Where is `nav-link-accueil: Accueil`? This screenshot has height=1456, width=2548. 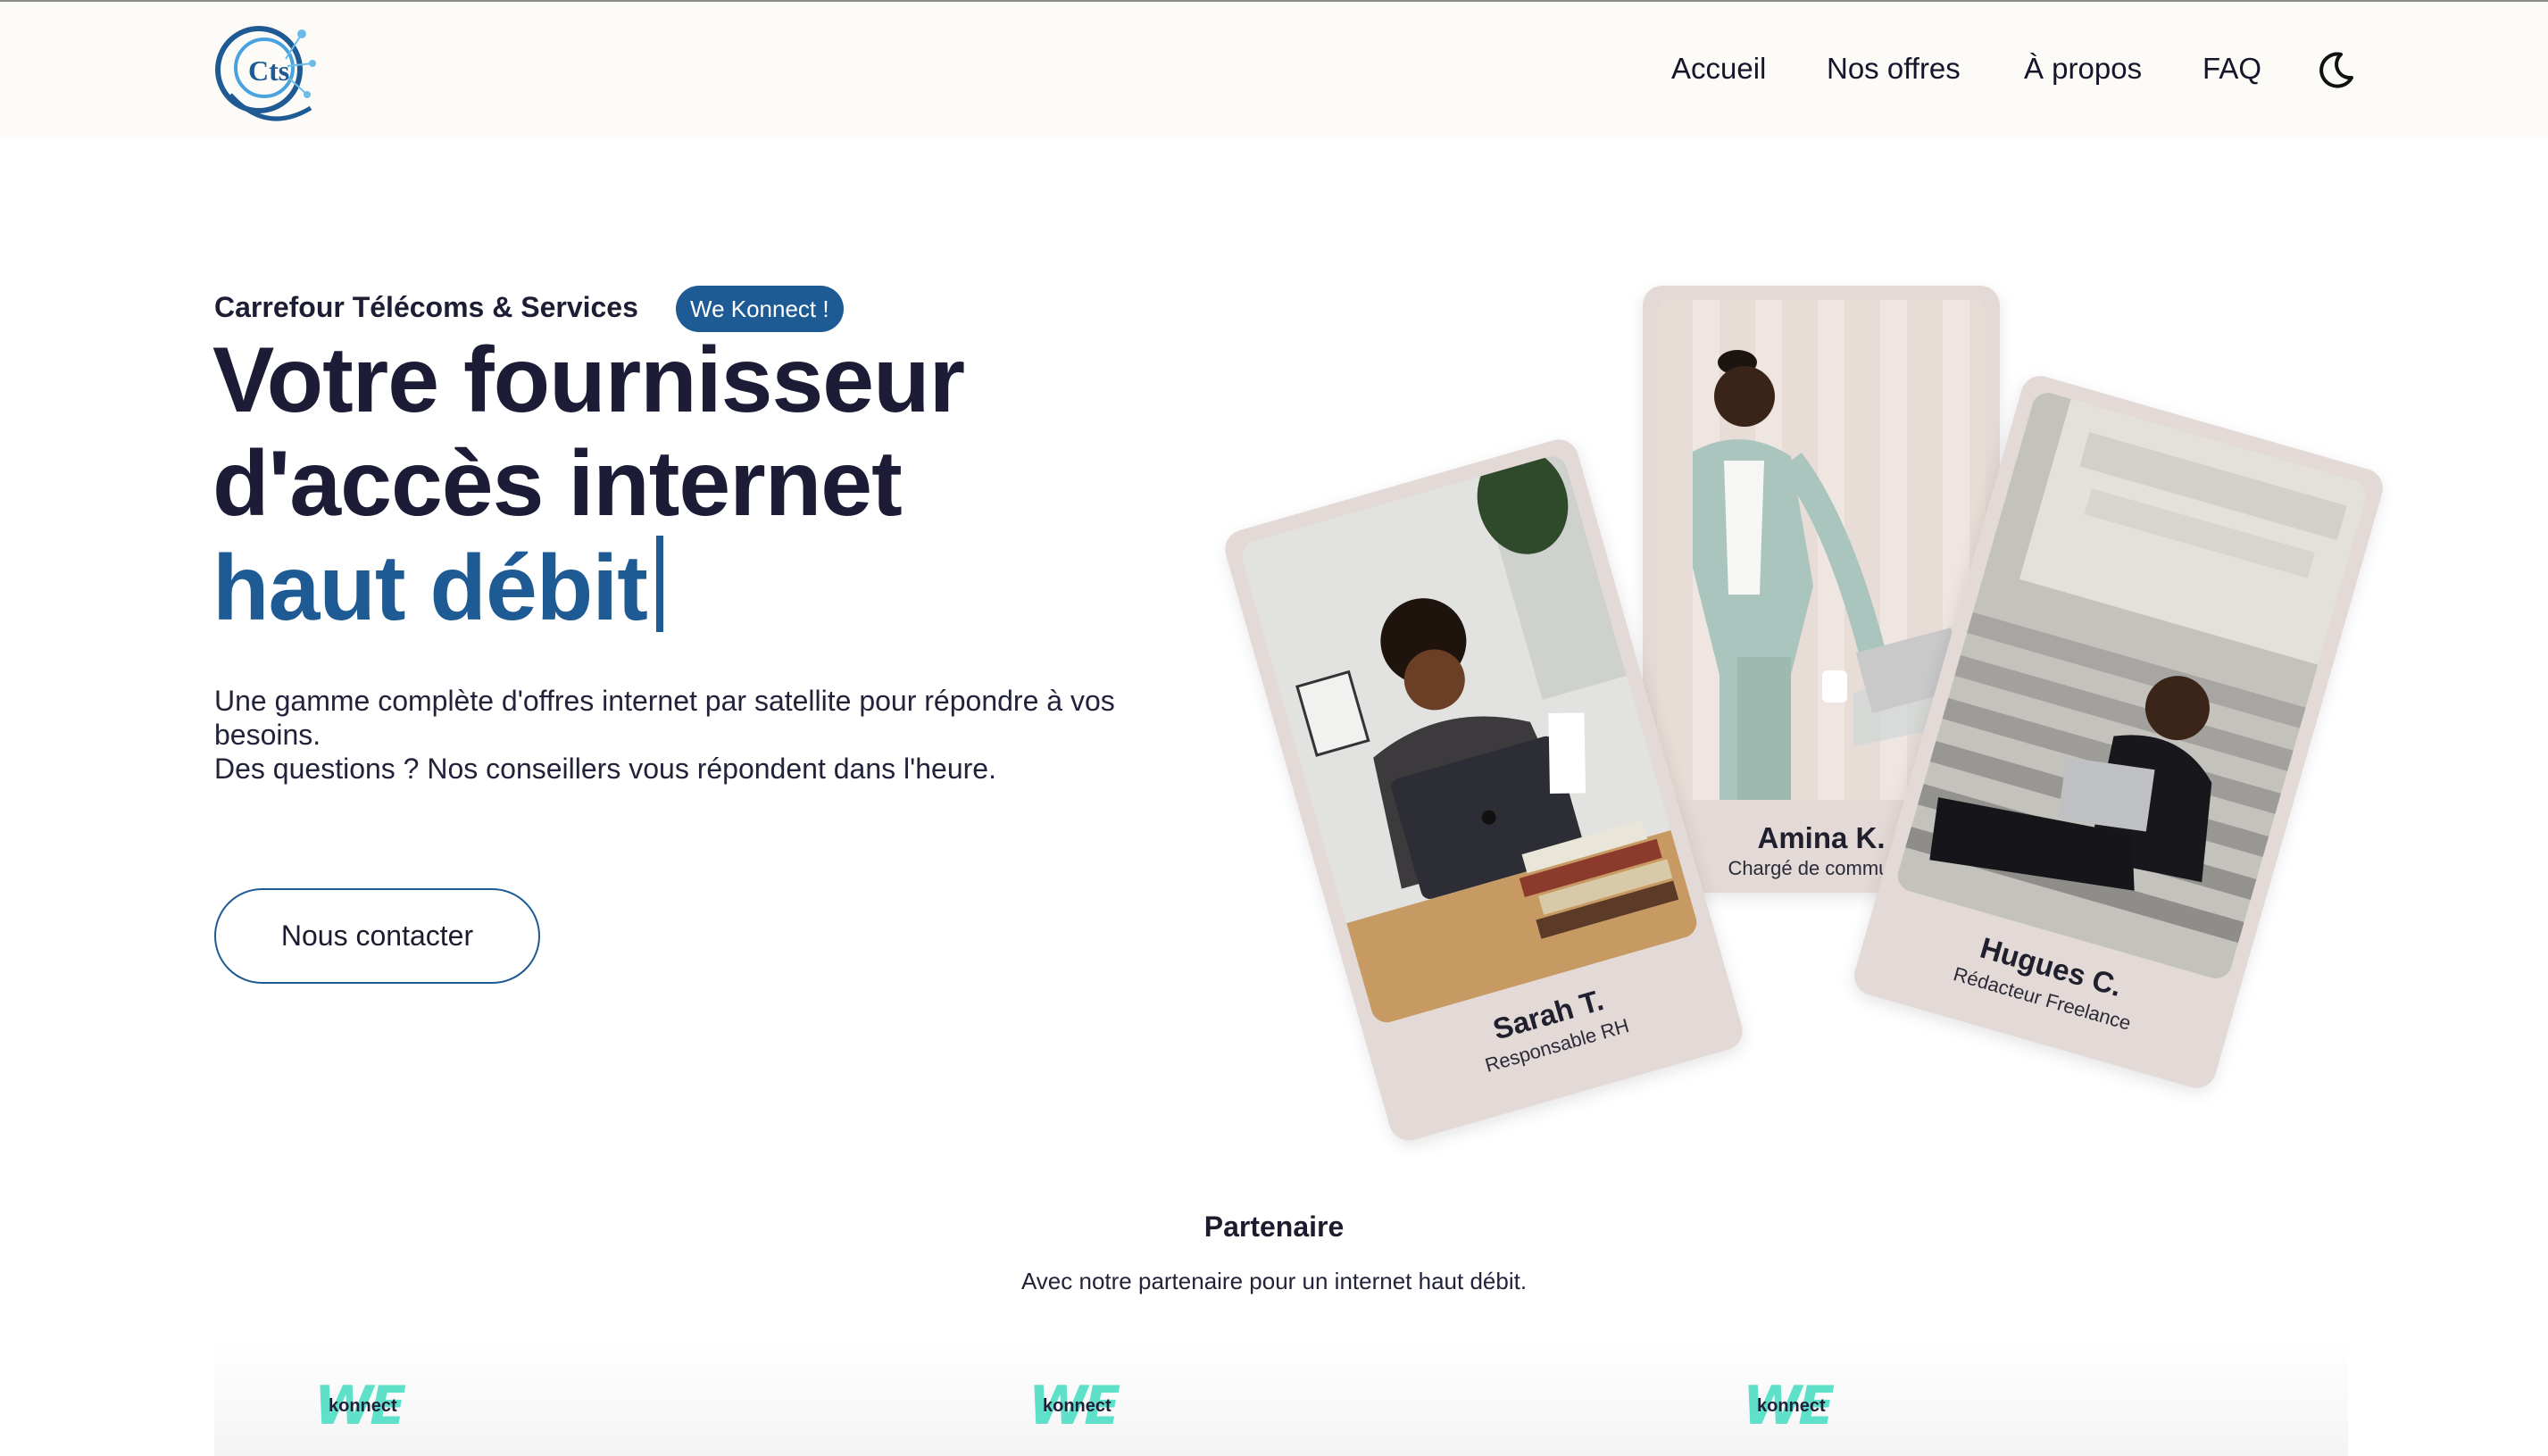
nav-link-accueil: Accueil is located at coordinates (1718, 69).